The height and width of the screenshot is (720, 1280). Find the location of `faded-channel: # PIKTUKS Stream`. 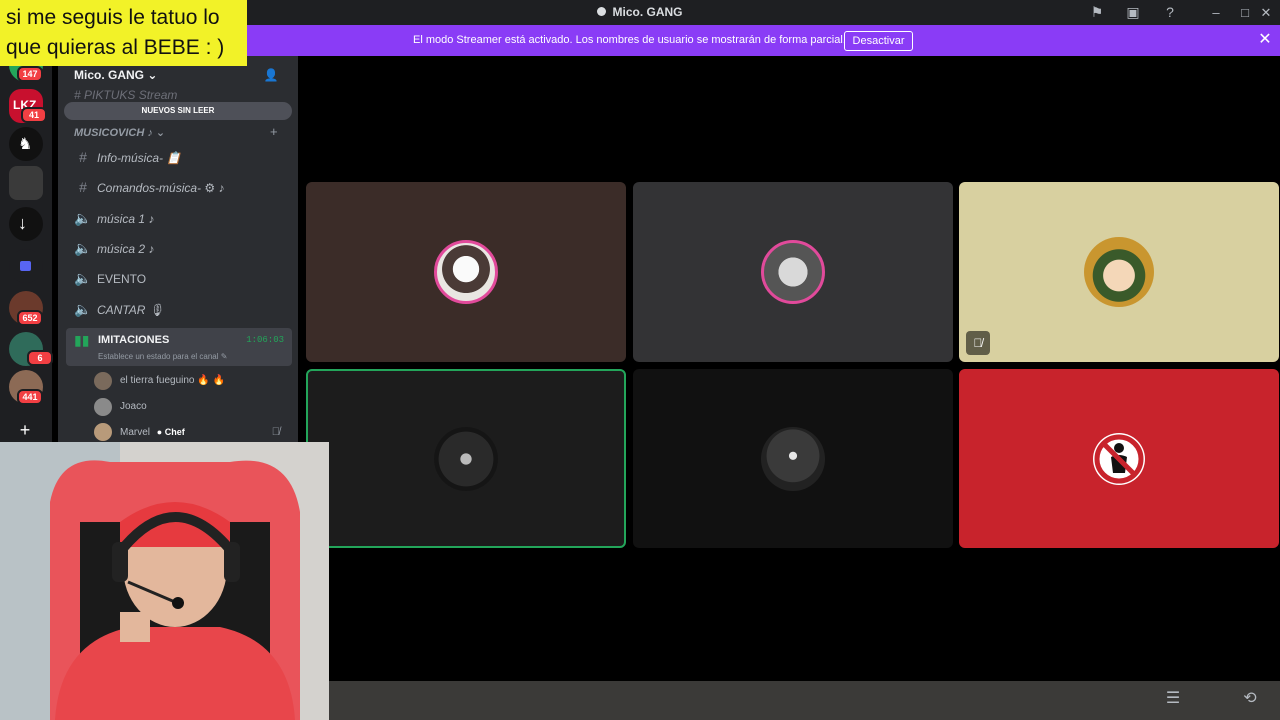

faded-channel: # PIKTUKS Stream is located at coordinates (125, 95).